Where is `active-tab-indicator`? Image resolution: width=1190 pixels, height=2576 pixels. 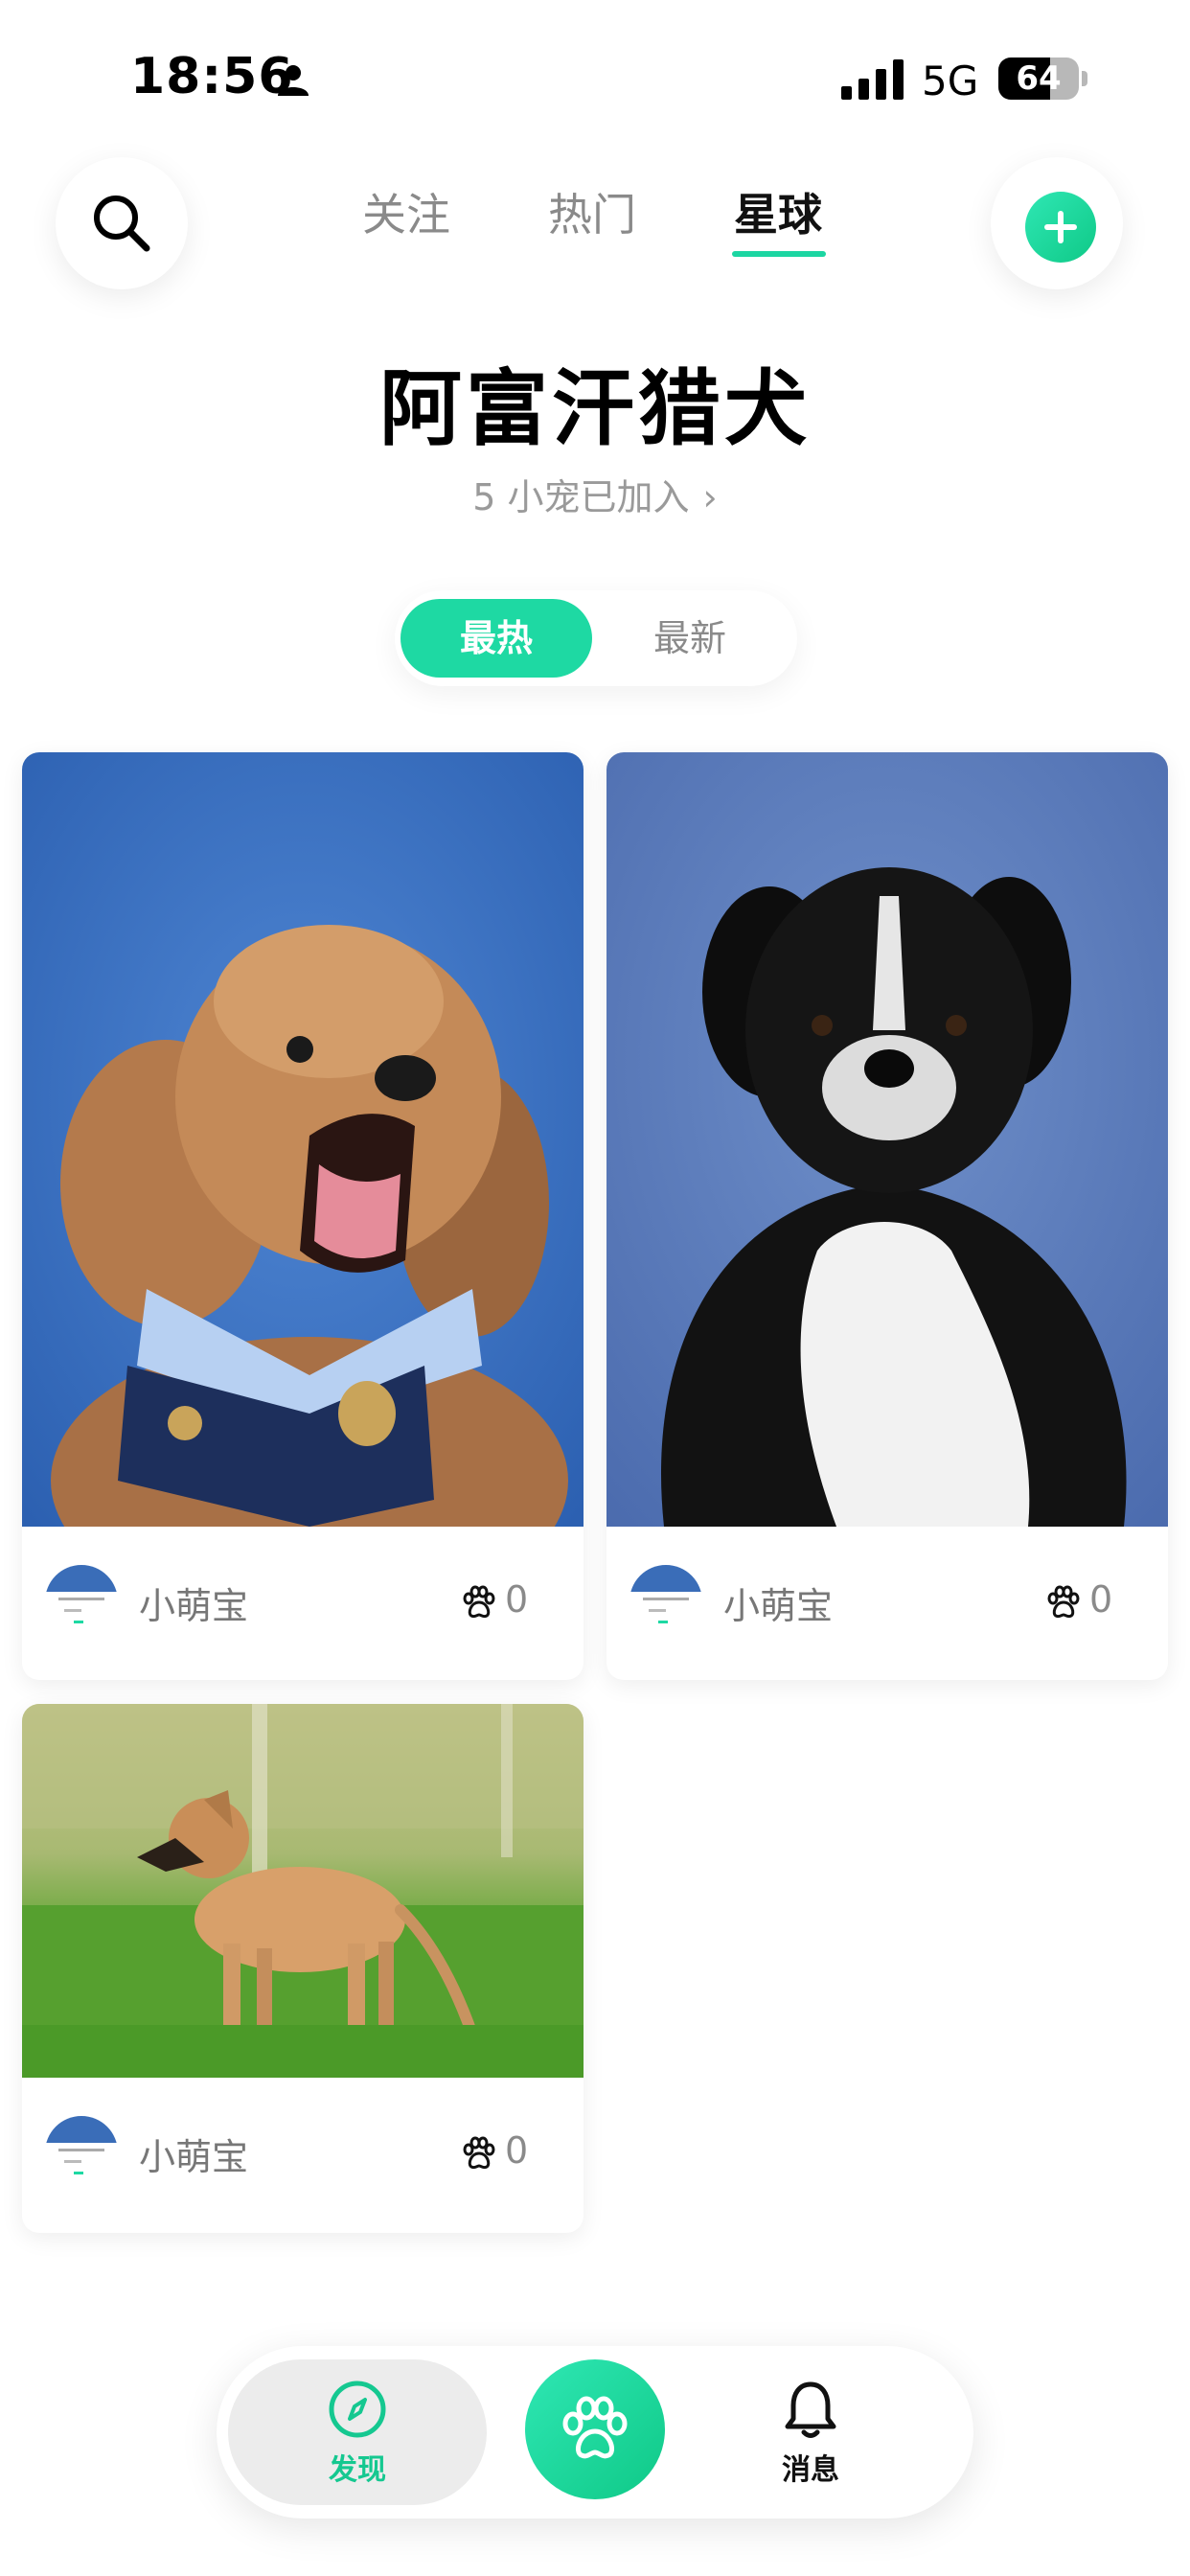 active-tab-indicator is located at coordinates (779, 254).